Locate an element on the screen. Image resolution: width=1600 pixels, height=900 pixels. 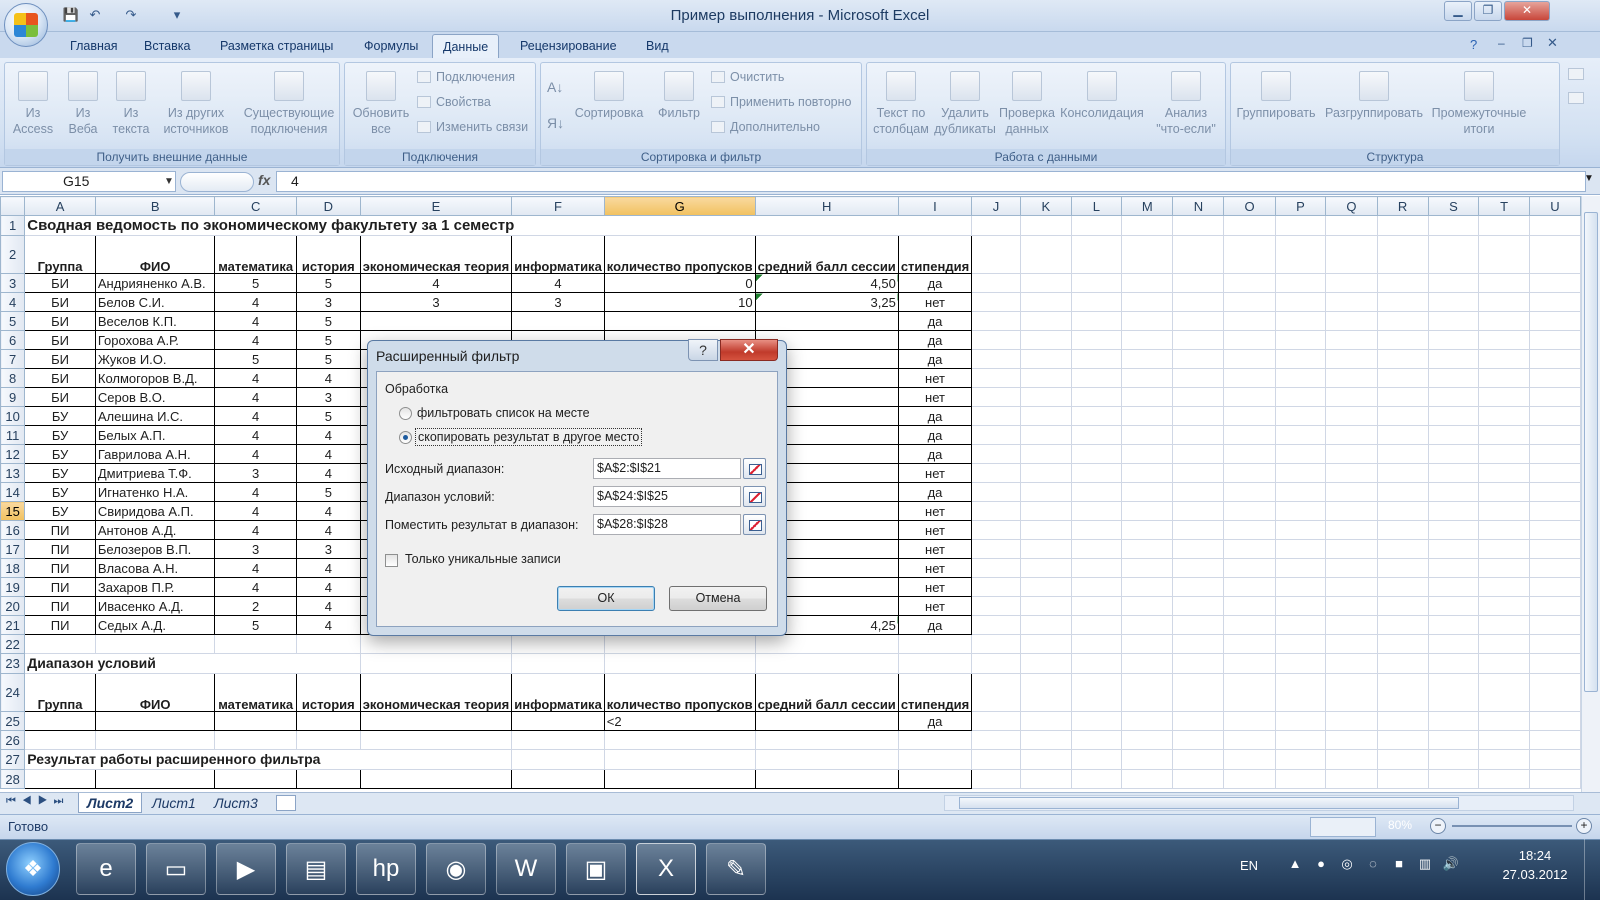
formula-expand-icon: ▼ is located at coordinates (1589, 178).